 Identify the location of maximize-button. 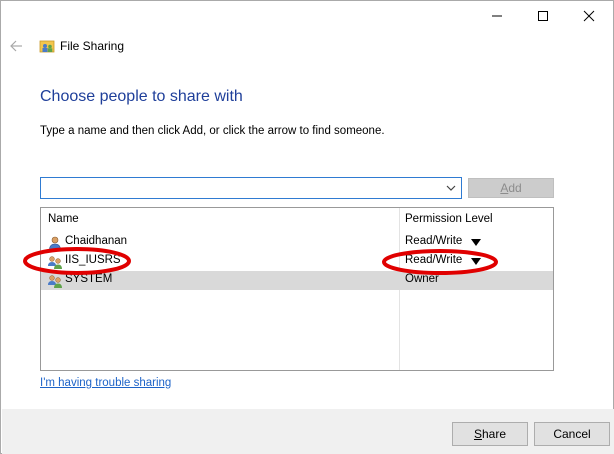
(543, 16).